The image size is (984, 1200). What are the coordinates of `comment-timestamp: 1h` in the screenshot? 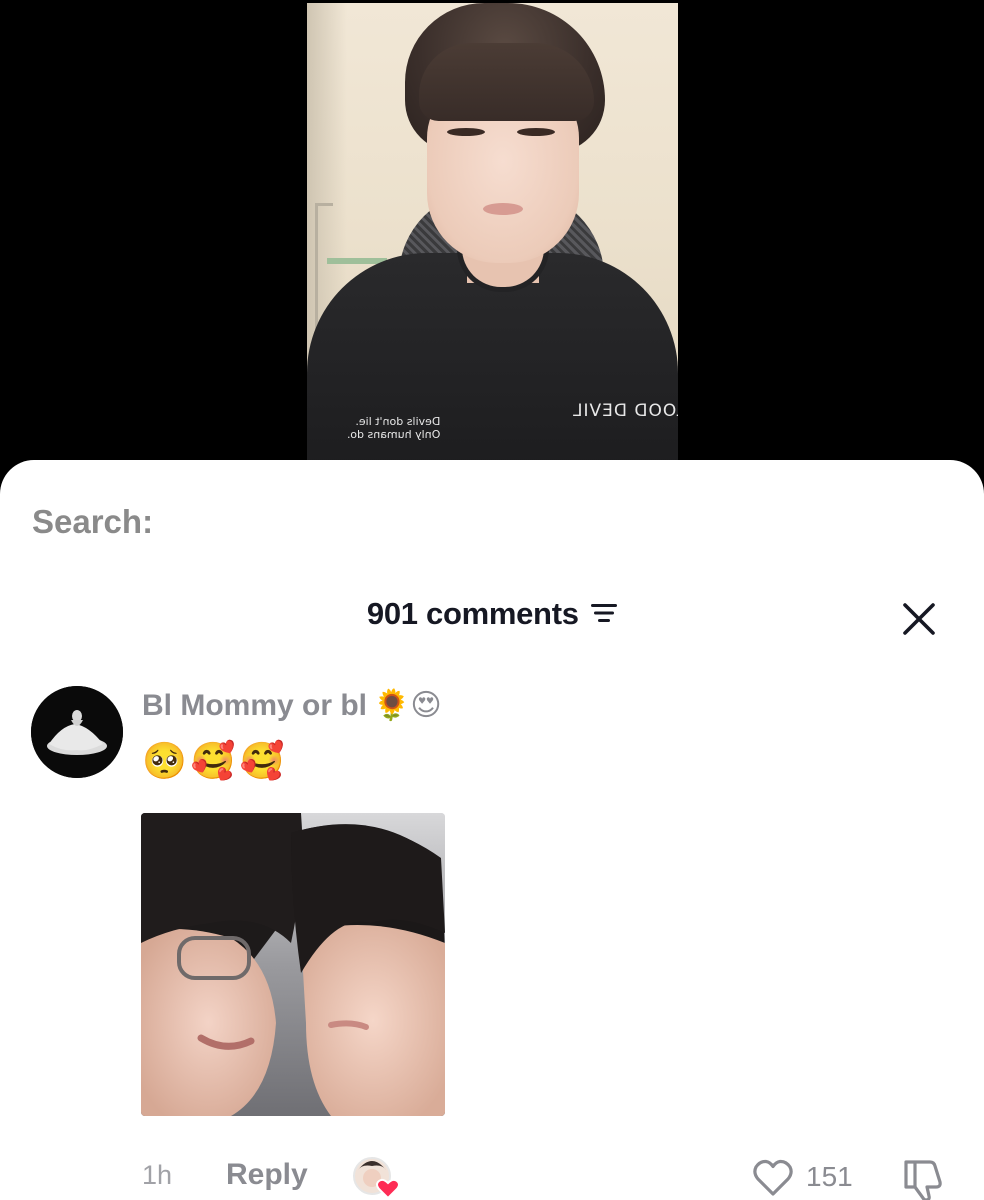 It's located at (157, 1175).